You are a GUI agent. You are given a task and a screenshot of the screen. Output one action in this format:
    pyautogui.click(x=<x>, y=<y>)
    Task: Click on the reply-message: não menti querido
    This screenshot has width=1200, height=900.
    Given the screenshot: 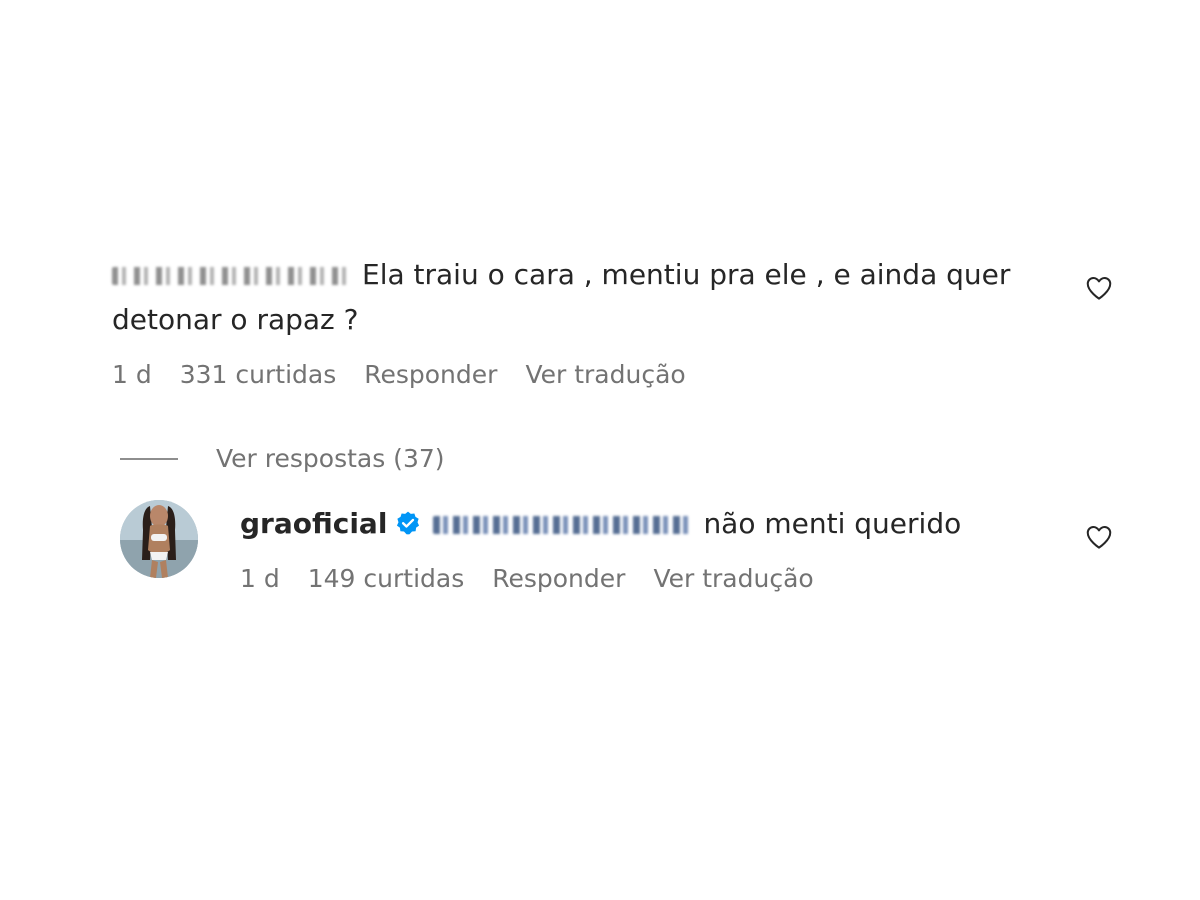 What is the action you would take?
    pyautogui.click(x=832, y=523)
    